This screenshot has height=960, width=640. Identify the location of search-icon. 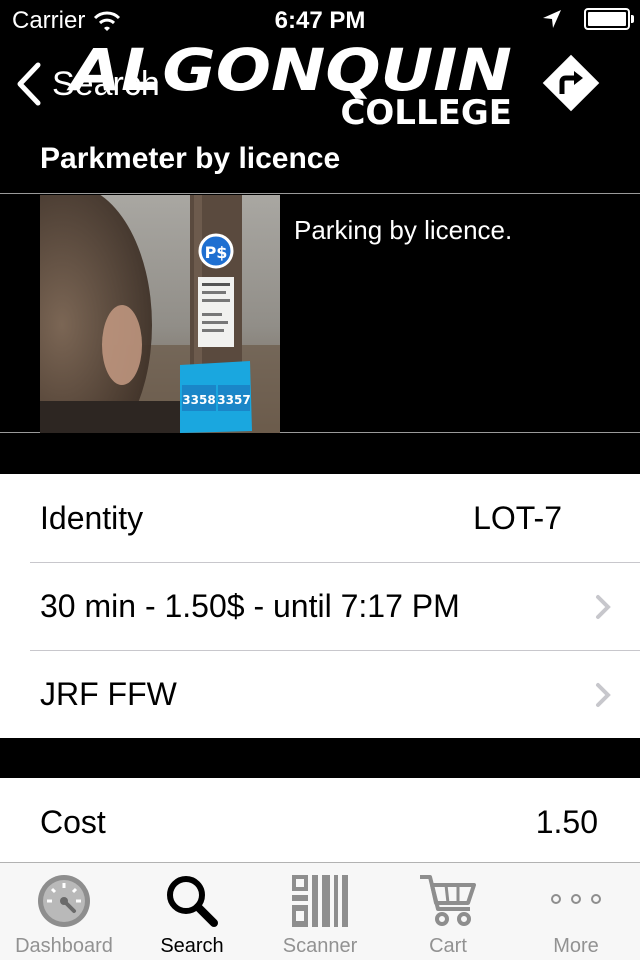
(192, 901).